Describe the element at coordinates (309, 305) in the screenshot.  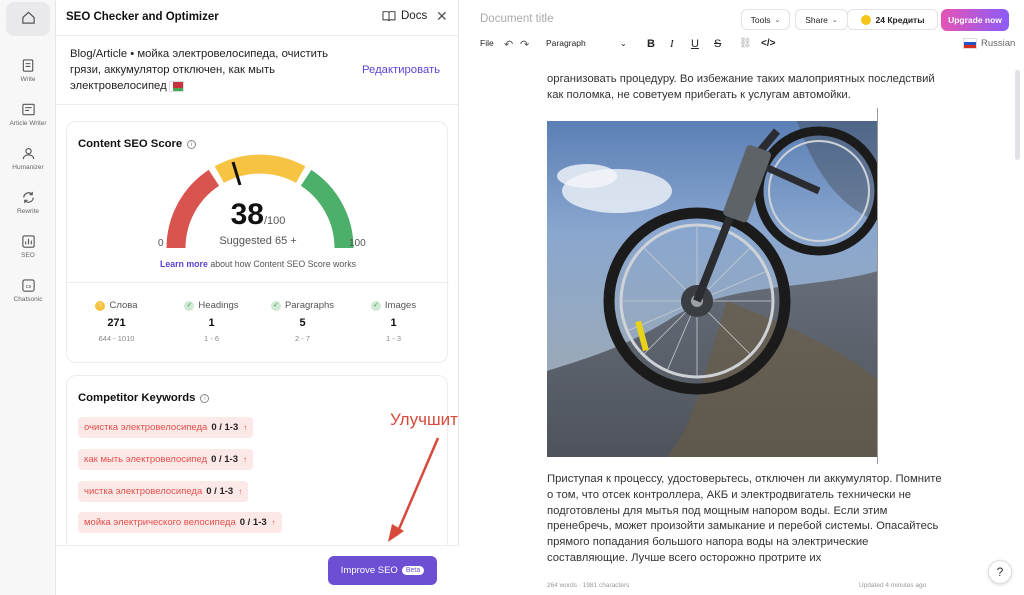
I see `stat-label: Paragraphs` at that location.